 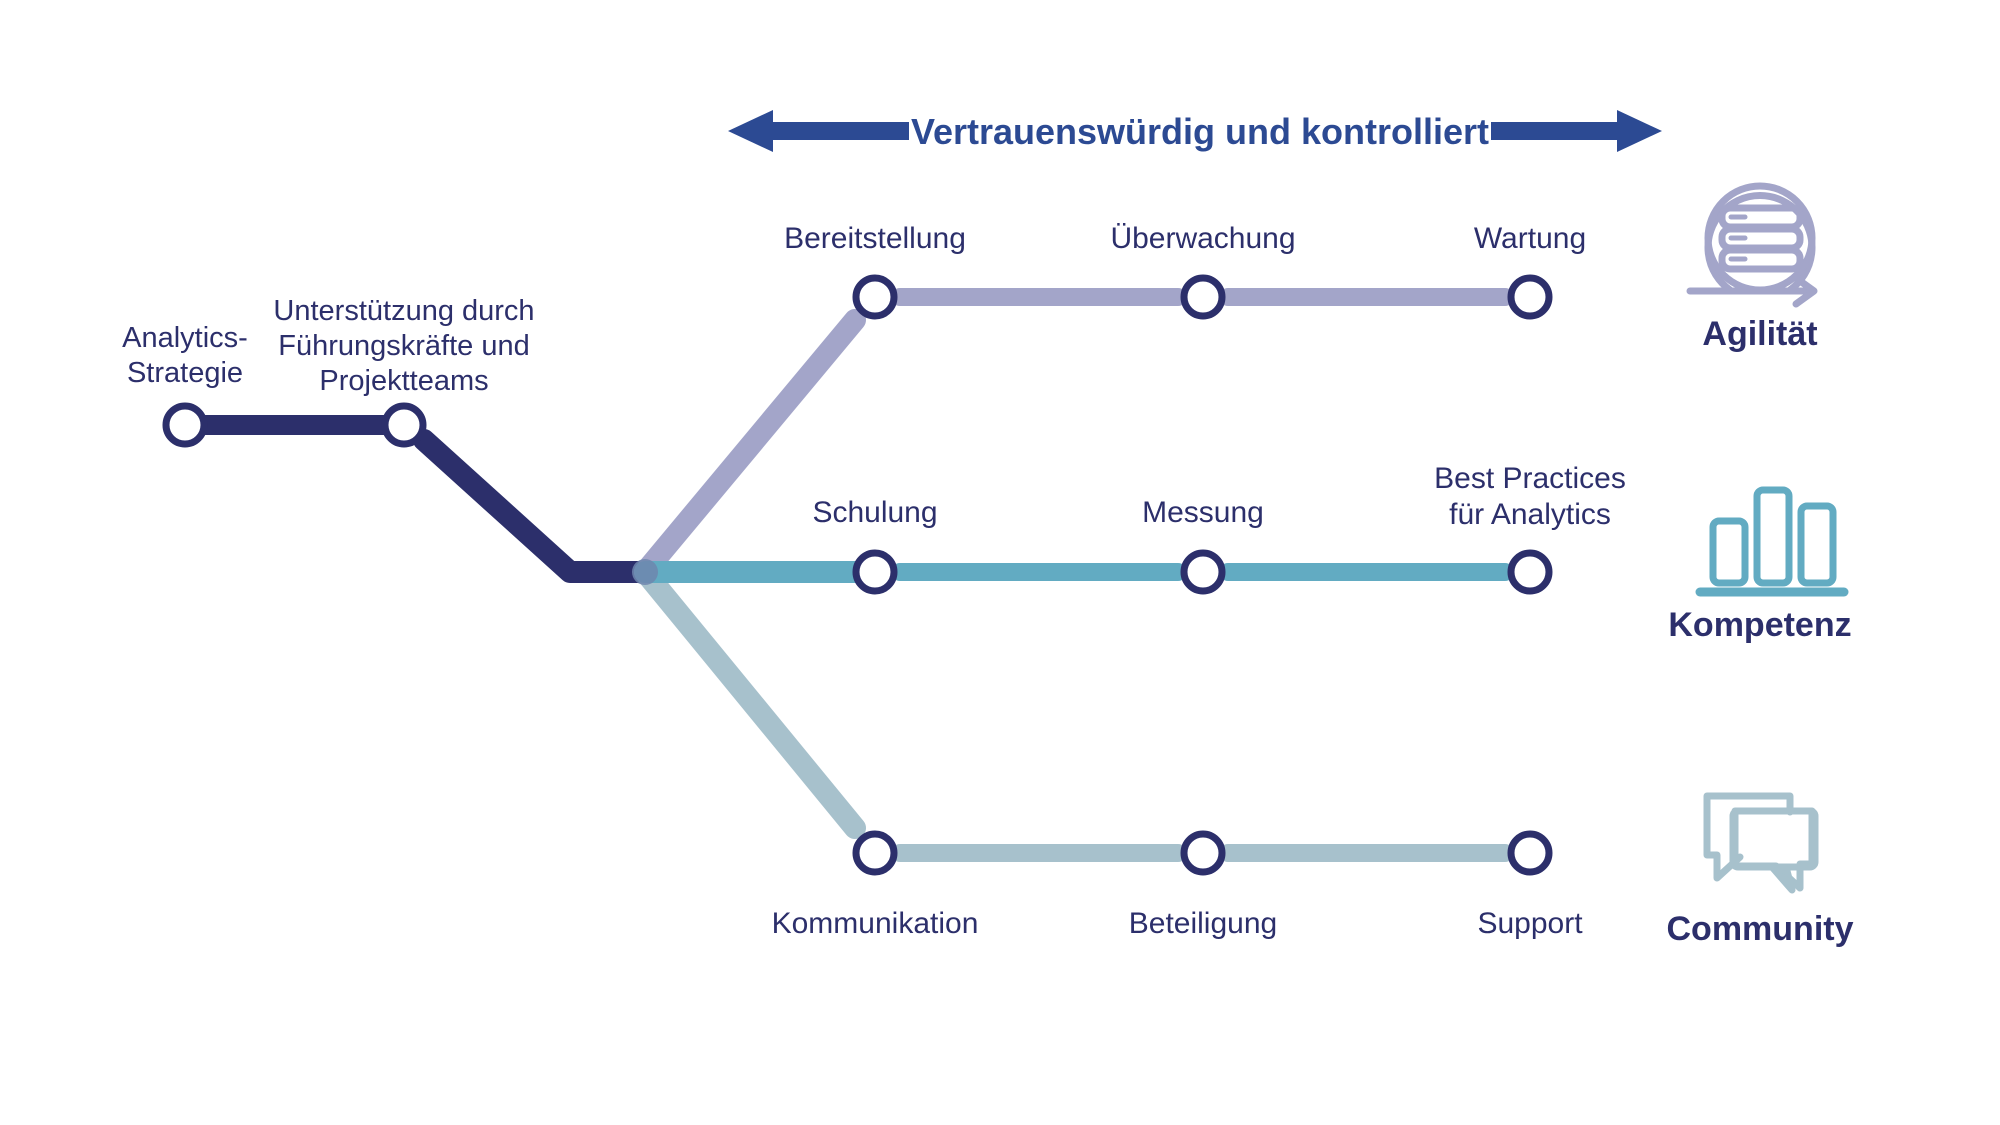 What do you see at coordinates (1760, 929) in the screenshot?
I see `pillar-label-community: Community` at bounding box center [1760, 929].